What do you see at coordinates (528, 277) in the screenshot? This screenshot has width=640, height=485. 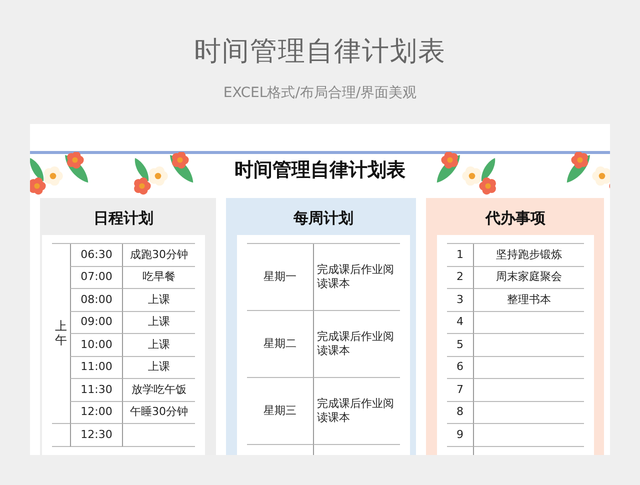 I see `todo-cell: 周末家庭聚会` at bounding box center [528, 277].